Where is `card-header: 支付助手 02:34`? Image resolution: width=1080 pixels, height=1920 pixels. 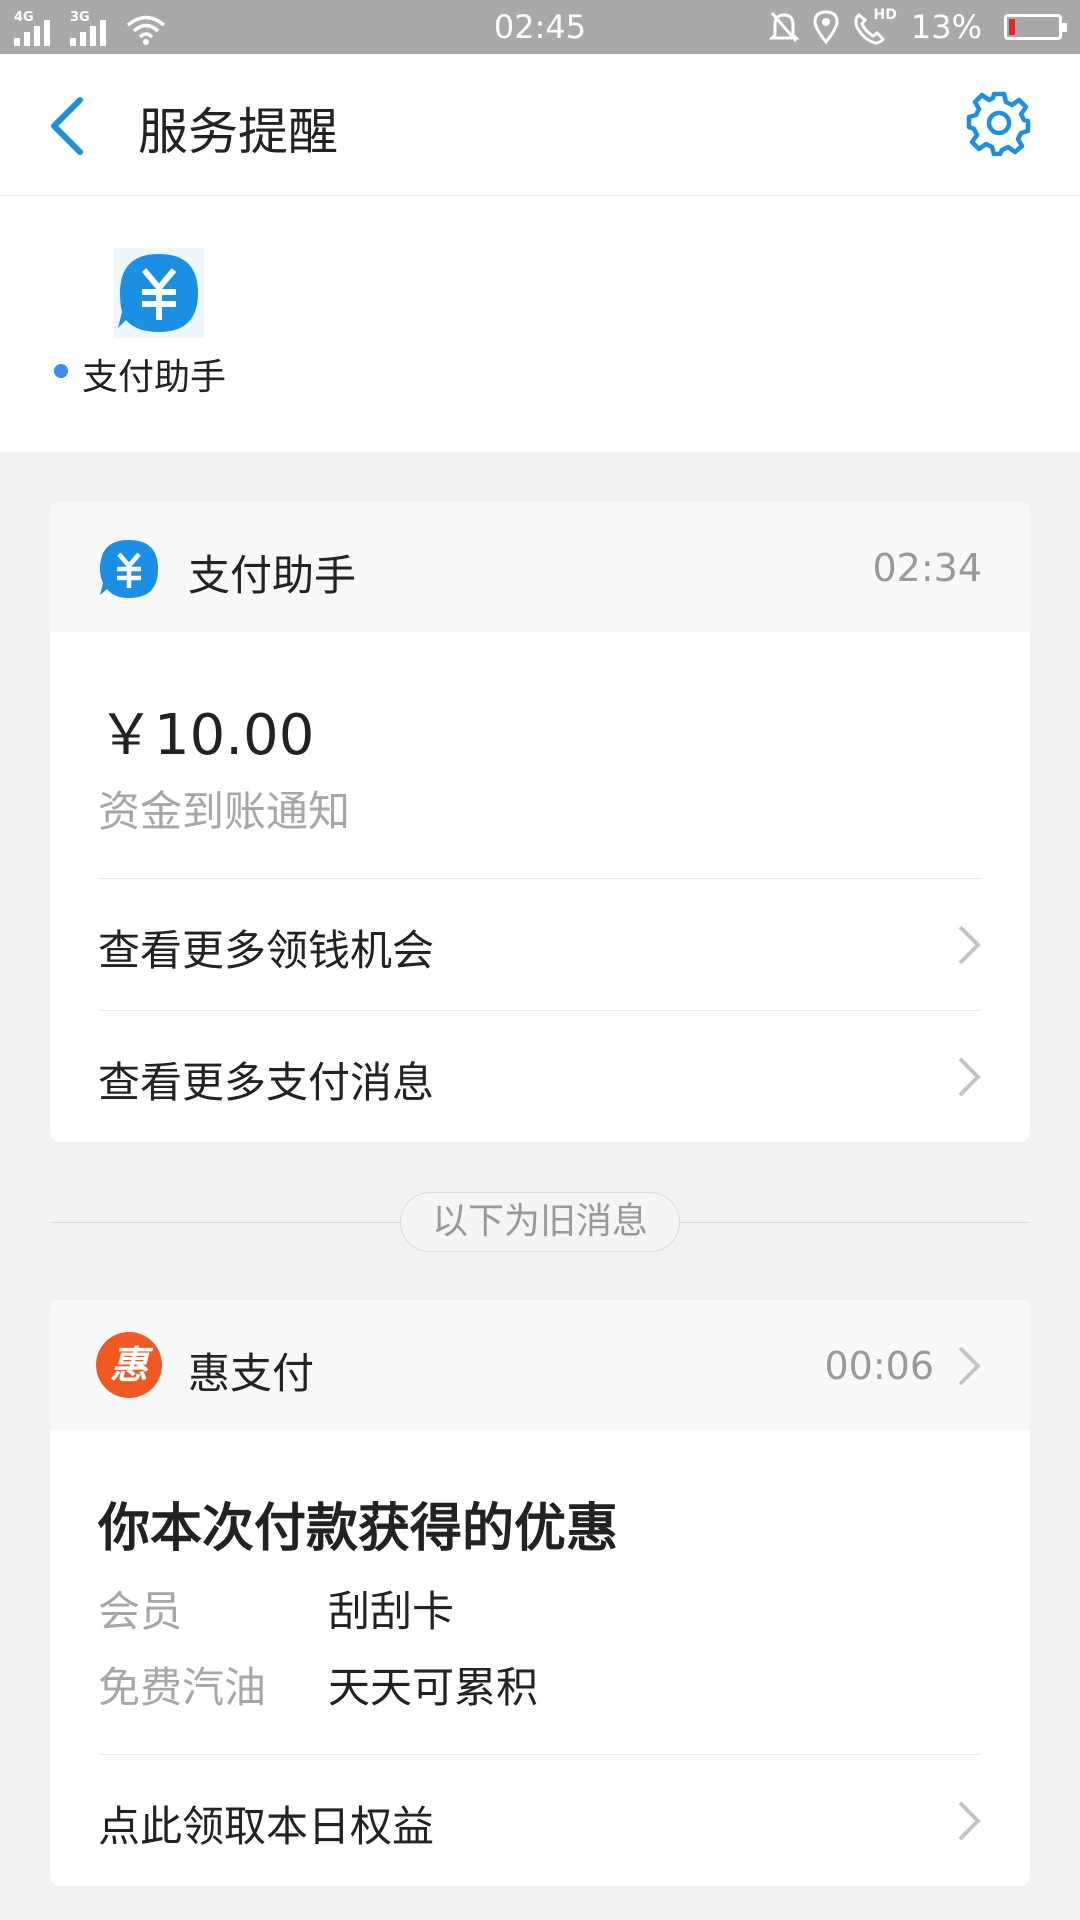 card-header: 支付助手 02:34 is located at coordinates (540, 567).